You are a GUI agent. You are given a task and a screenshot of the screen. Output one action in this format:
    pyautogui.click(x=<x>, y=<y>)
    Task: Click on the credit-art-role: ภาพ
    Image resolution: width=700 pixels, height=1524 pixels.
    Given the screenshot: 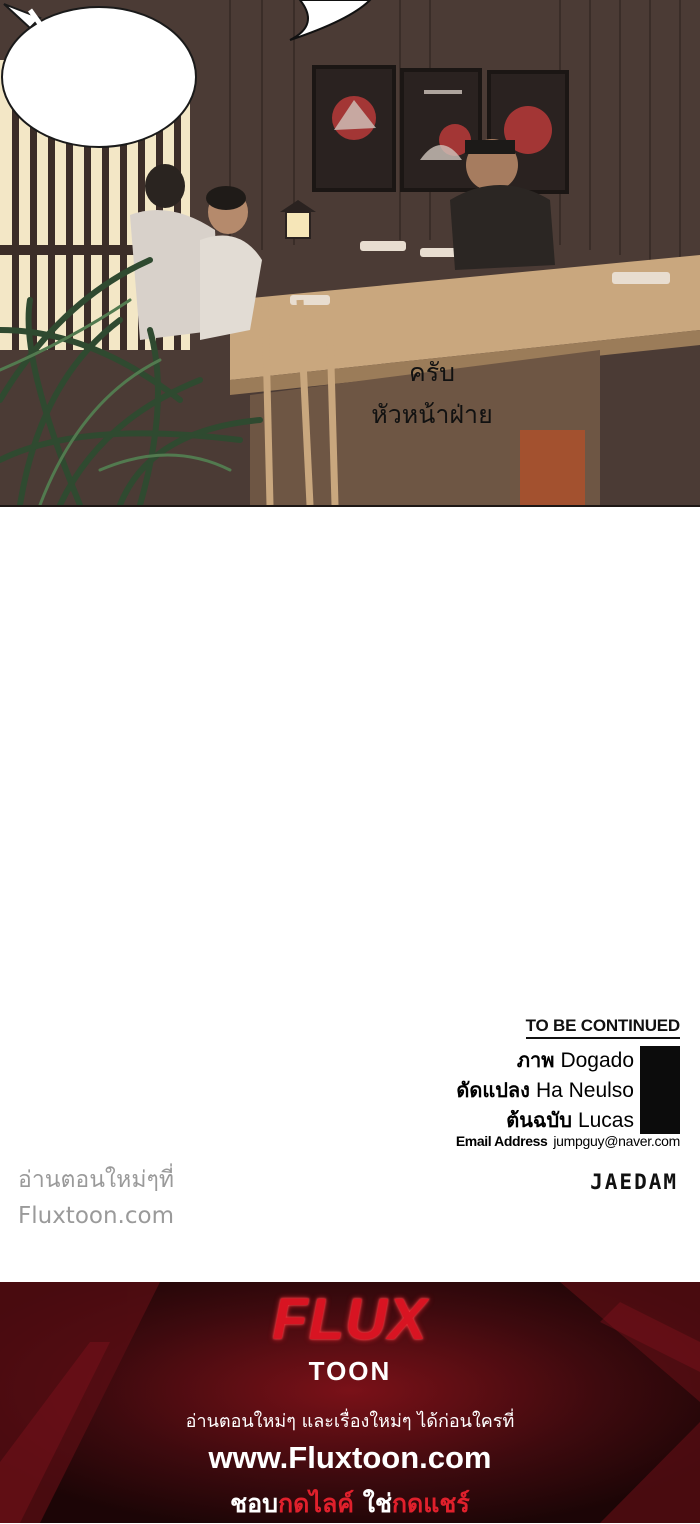 What is the action you would take?
    pyautogui.click(x=535, y=1060)
    